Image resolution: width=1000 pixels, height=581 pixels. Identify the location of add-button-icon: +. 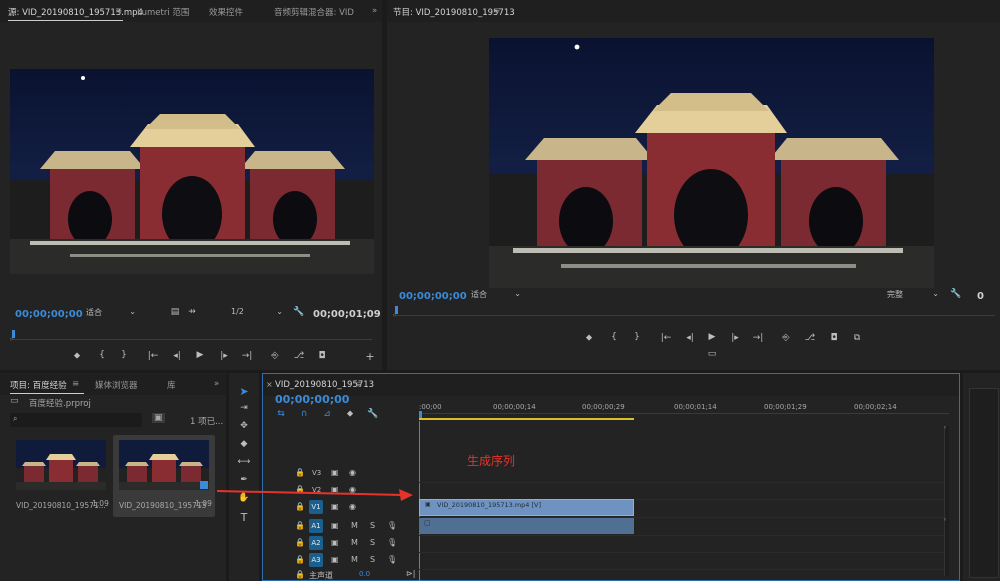
(370, 356).